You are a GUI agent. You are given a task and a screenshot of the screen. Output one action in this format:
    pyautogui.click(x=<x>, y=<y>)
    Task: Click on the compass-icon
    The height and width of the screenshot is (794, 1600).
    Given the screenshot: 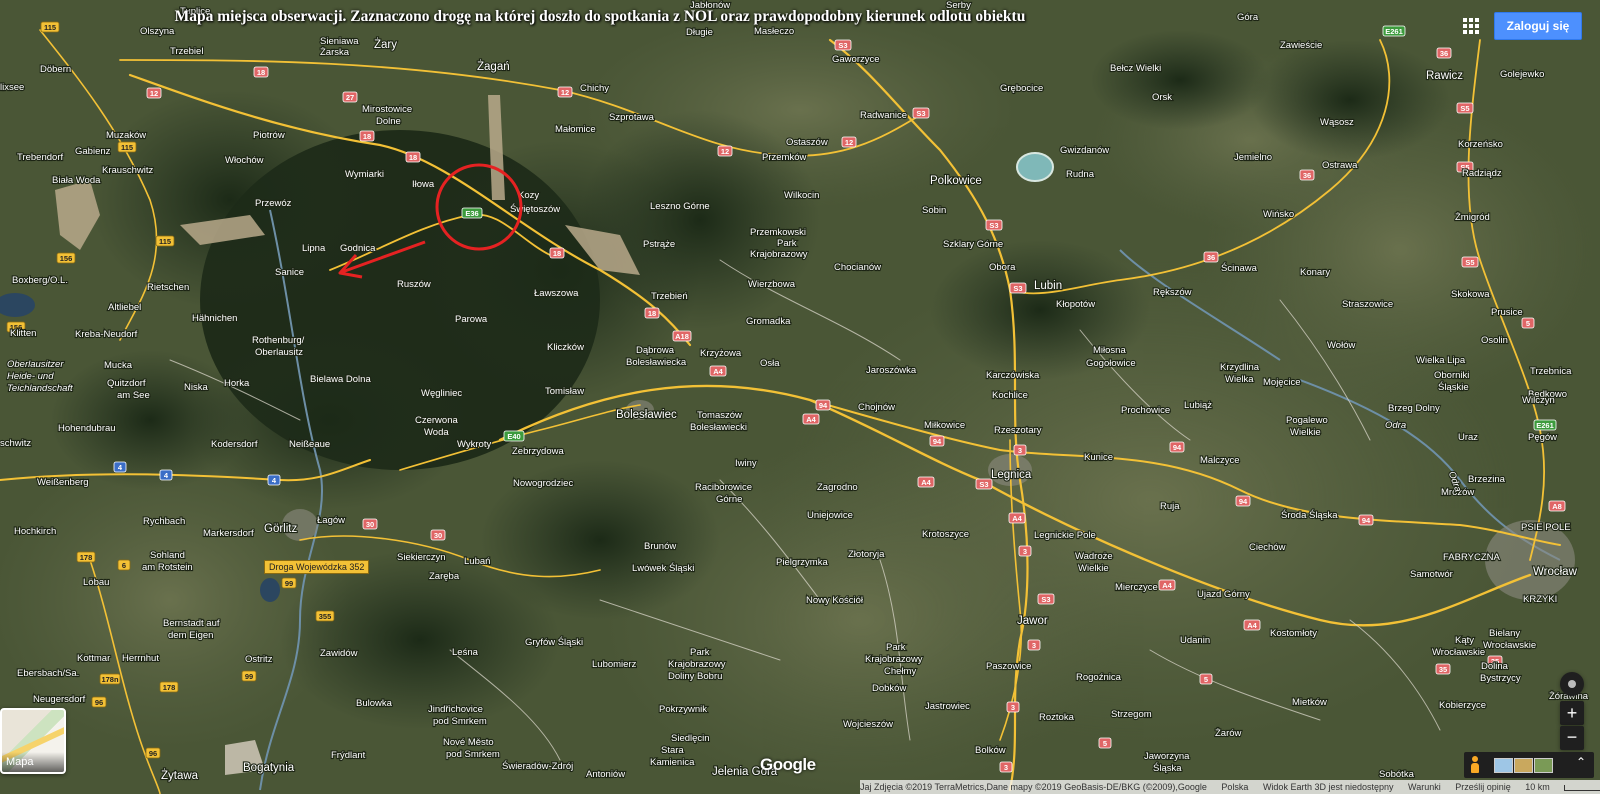 What is the action you would take?
    pyautogui.click(x=1572, y=684)
    